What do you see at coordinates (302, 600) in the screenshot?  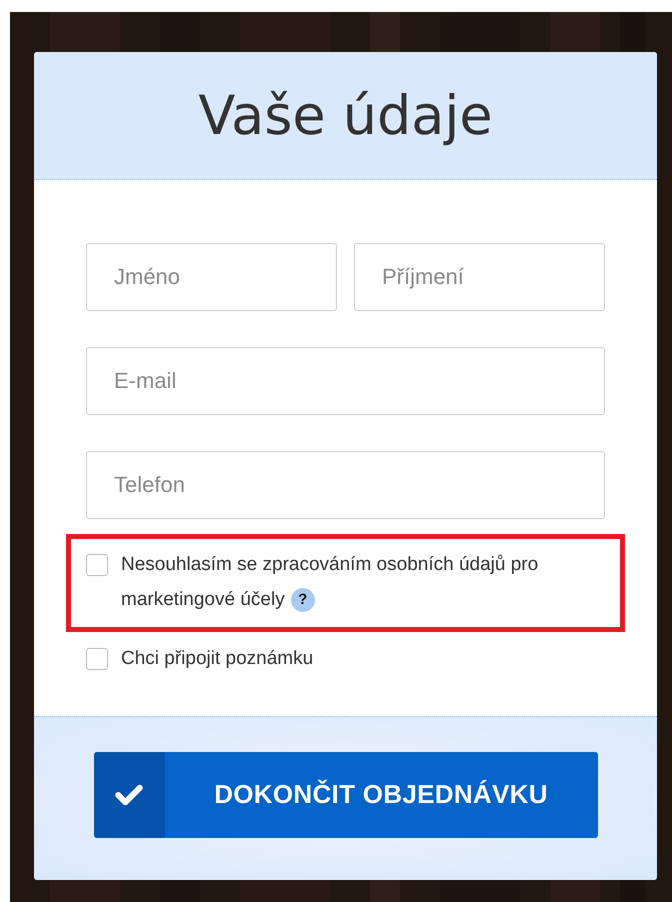 I see `help-icon: ?` at bounding box center [302, 600].